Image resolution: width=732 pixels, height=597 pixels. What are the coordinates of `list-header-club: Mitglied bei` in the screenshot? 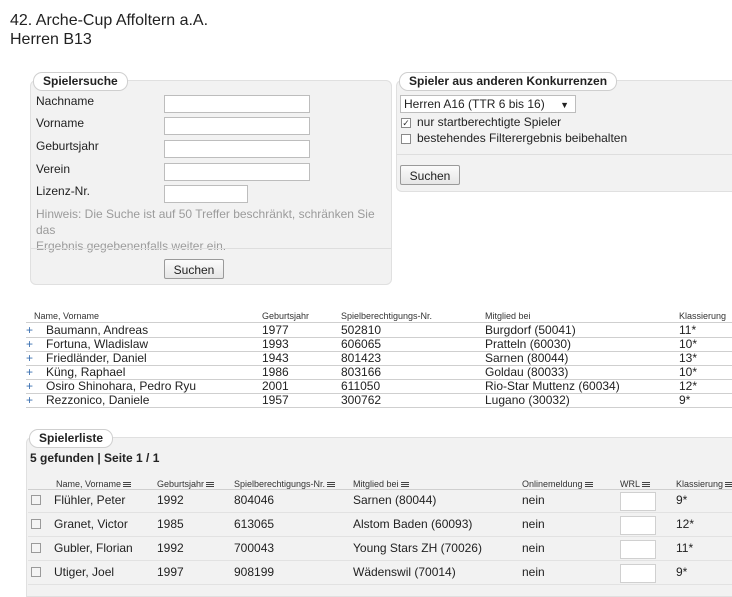 It's located at (381, 484).